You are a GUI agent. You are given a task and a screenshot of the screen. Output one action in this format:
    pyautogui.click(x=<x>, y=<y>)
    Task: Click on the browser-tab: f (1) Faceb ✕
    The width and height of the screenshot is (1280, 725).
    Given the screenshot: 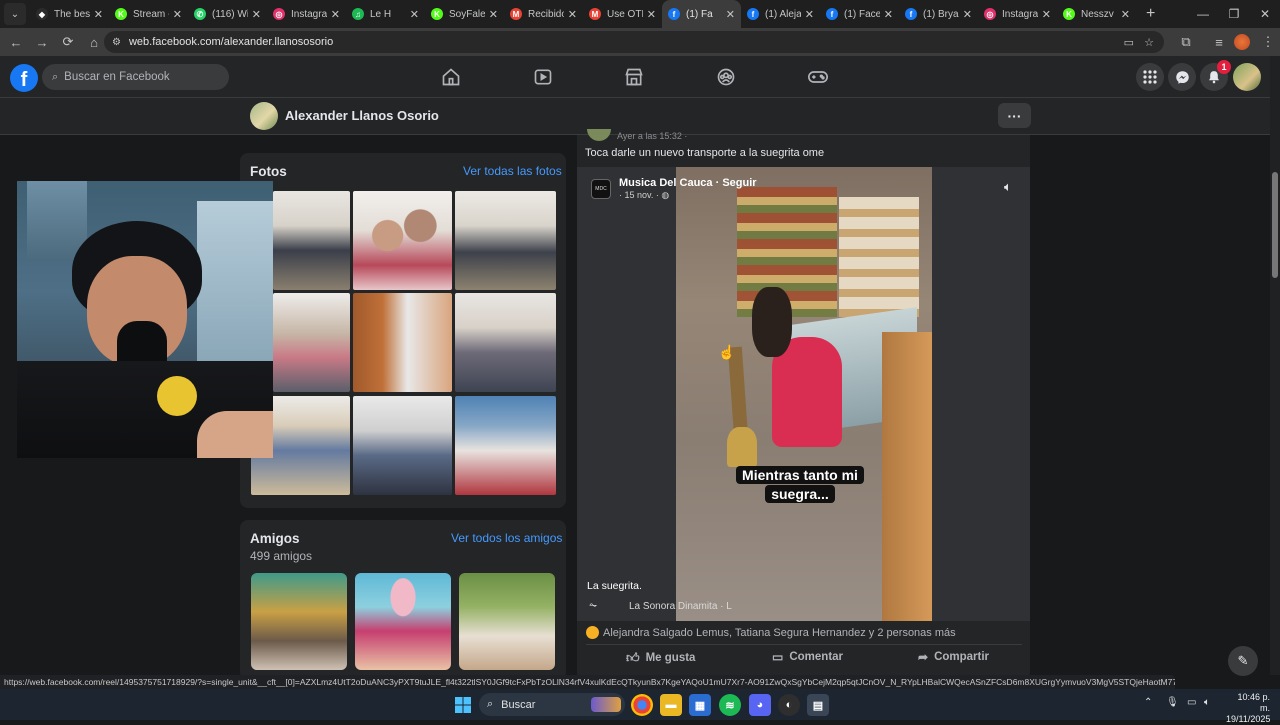 What is the action you would take?
    pyautogui.click(x=859, y=14)
    